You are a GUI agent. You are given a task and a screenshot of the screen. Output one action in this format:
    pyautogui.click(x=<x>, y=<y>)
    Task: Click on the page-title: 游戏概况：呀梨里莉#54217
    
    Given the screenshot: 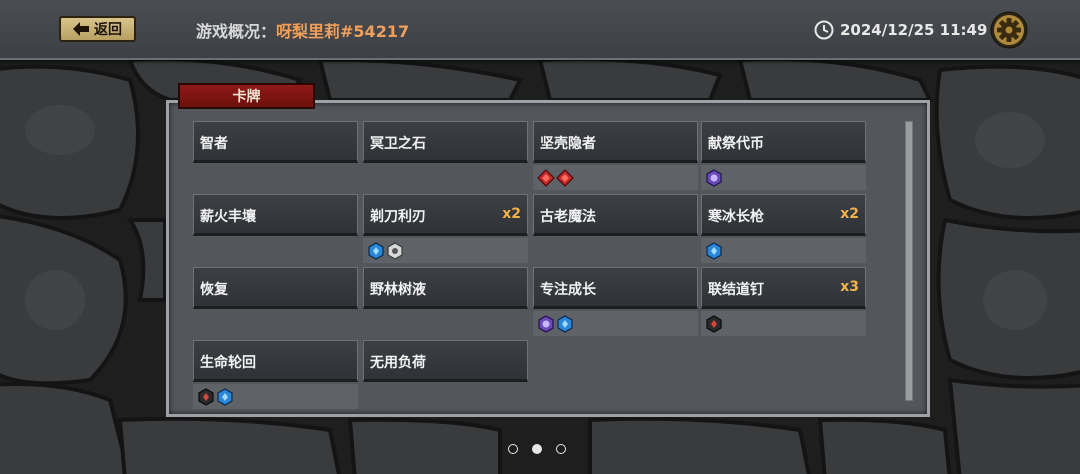 What is the action you would take?
    pyautogui.click(x=302, y=30)
    